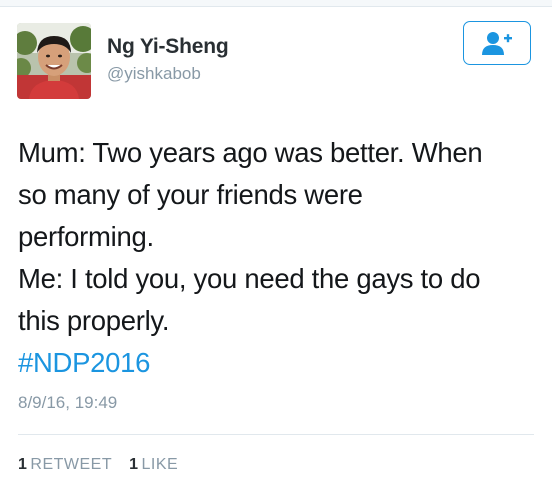 This screenshot has width=552, height=499. I want to click on like-count: 1, so click(134, 464).